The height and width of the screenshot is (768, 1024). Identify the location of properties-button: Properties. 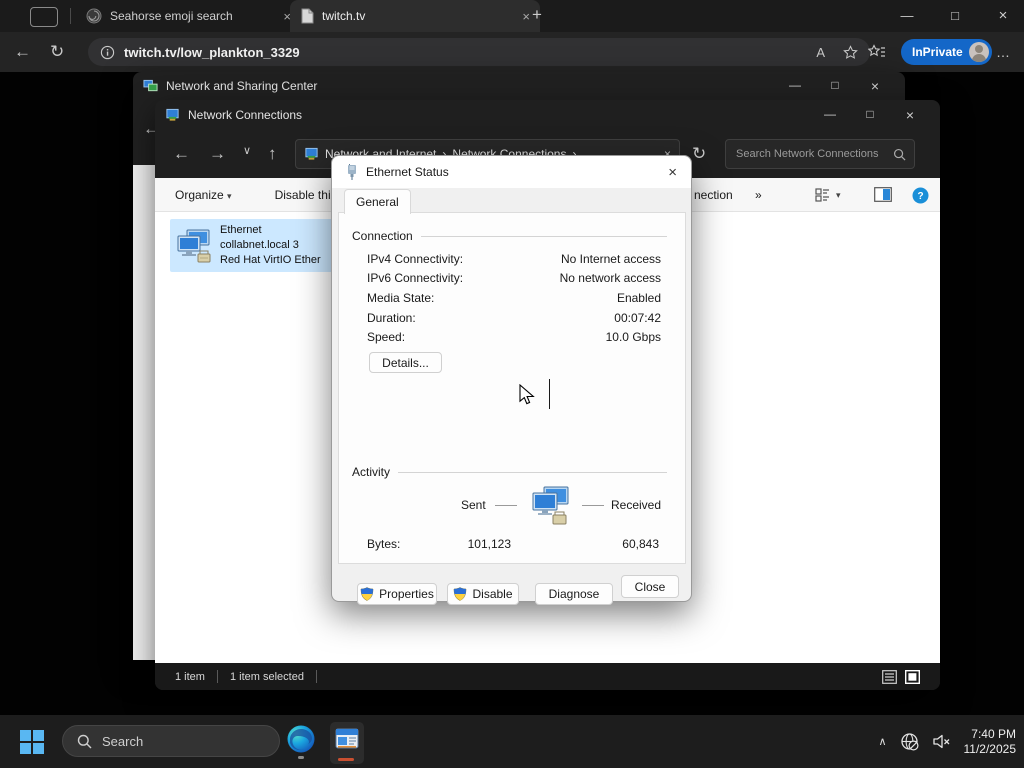
(397, 594).